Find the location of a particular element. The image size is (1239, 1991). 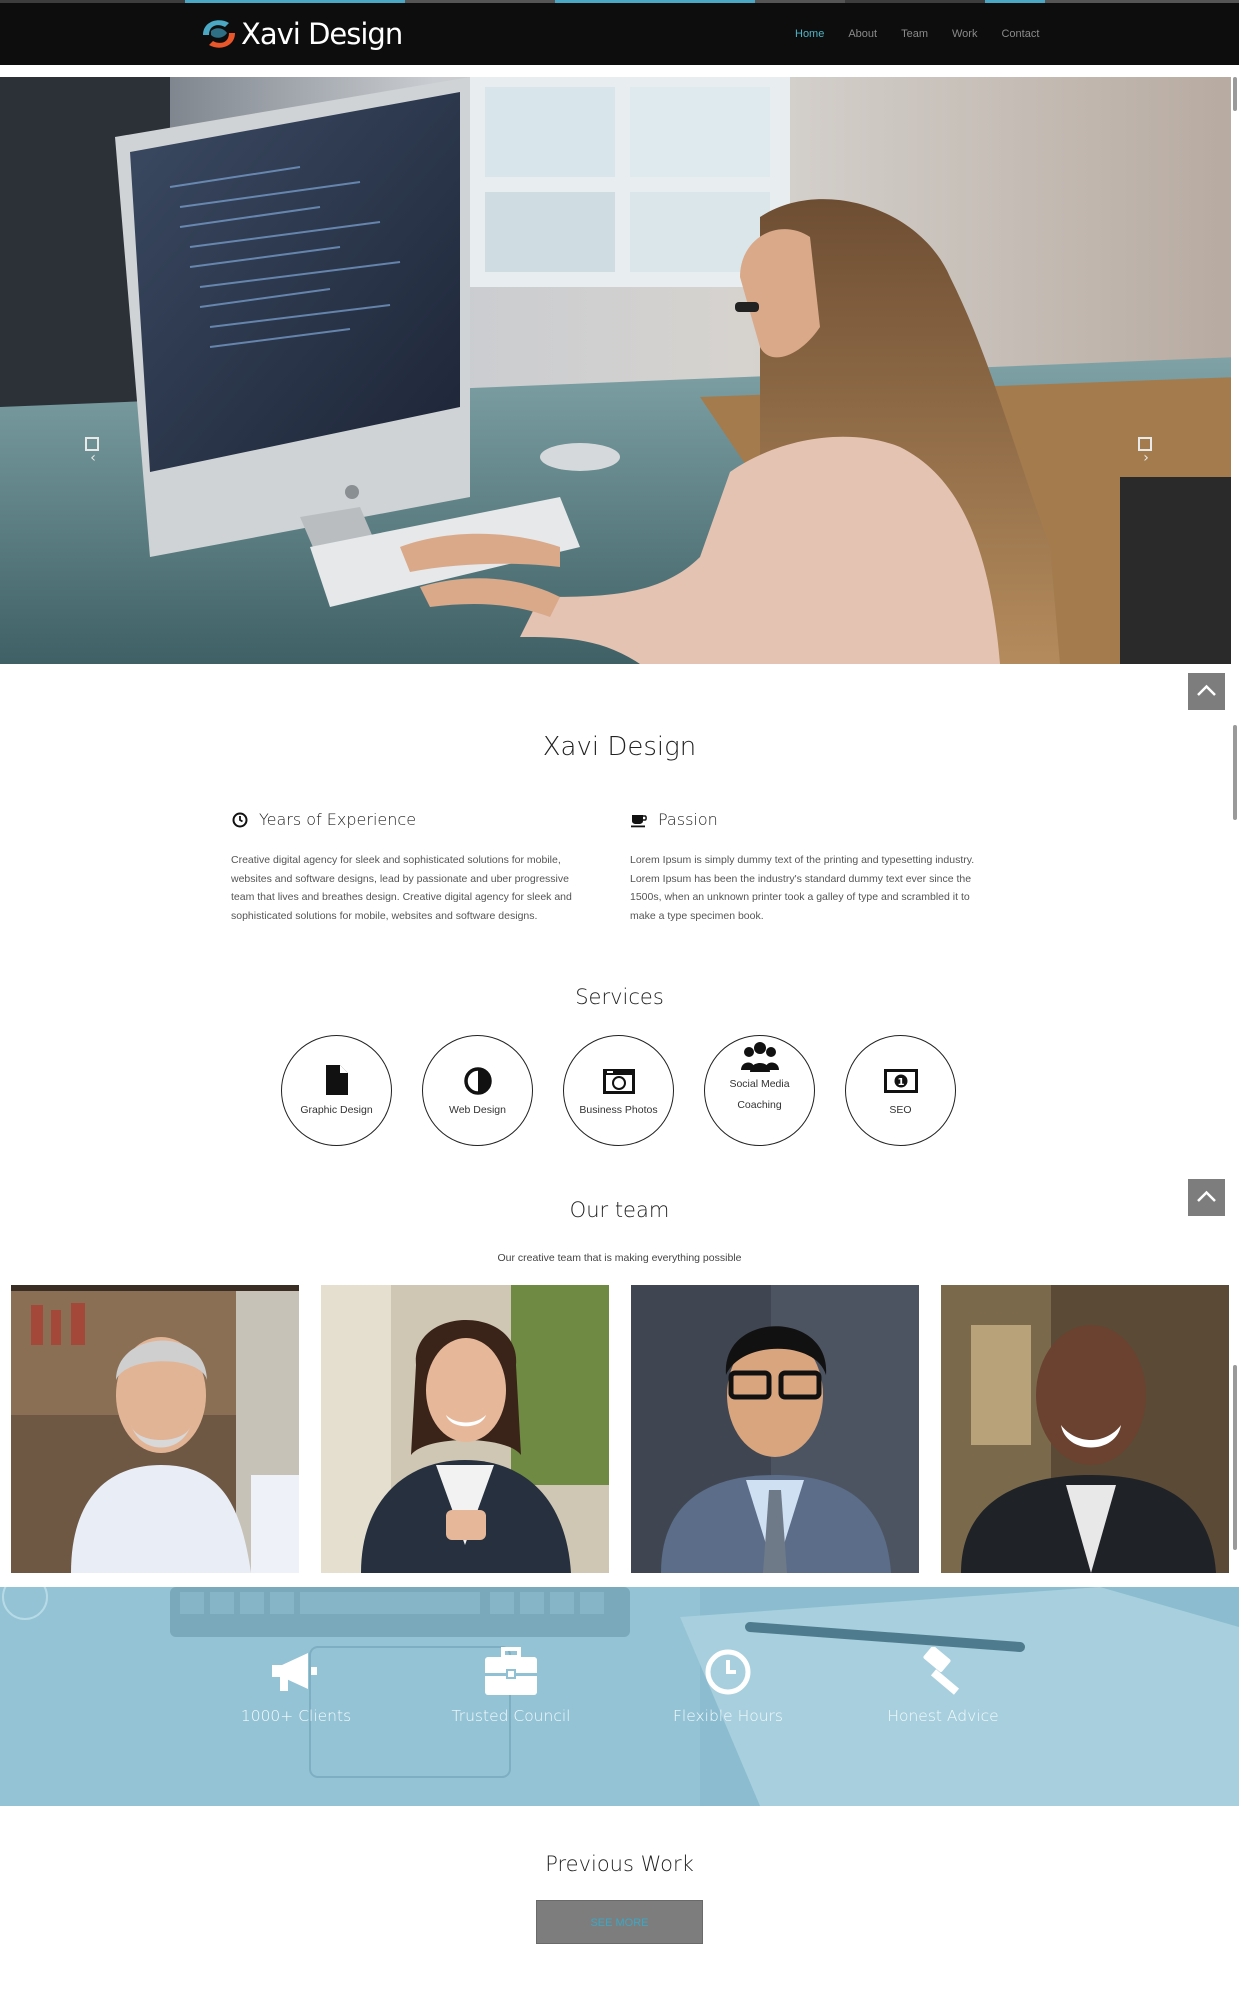

feature-clients: 1000+ Clients is located at coordinates (296, 1686).